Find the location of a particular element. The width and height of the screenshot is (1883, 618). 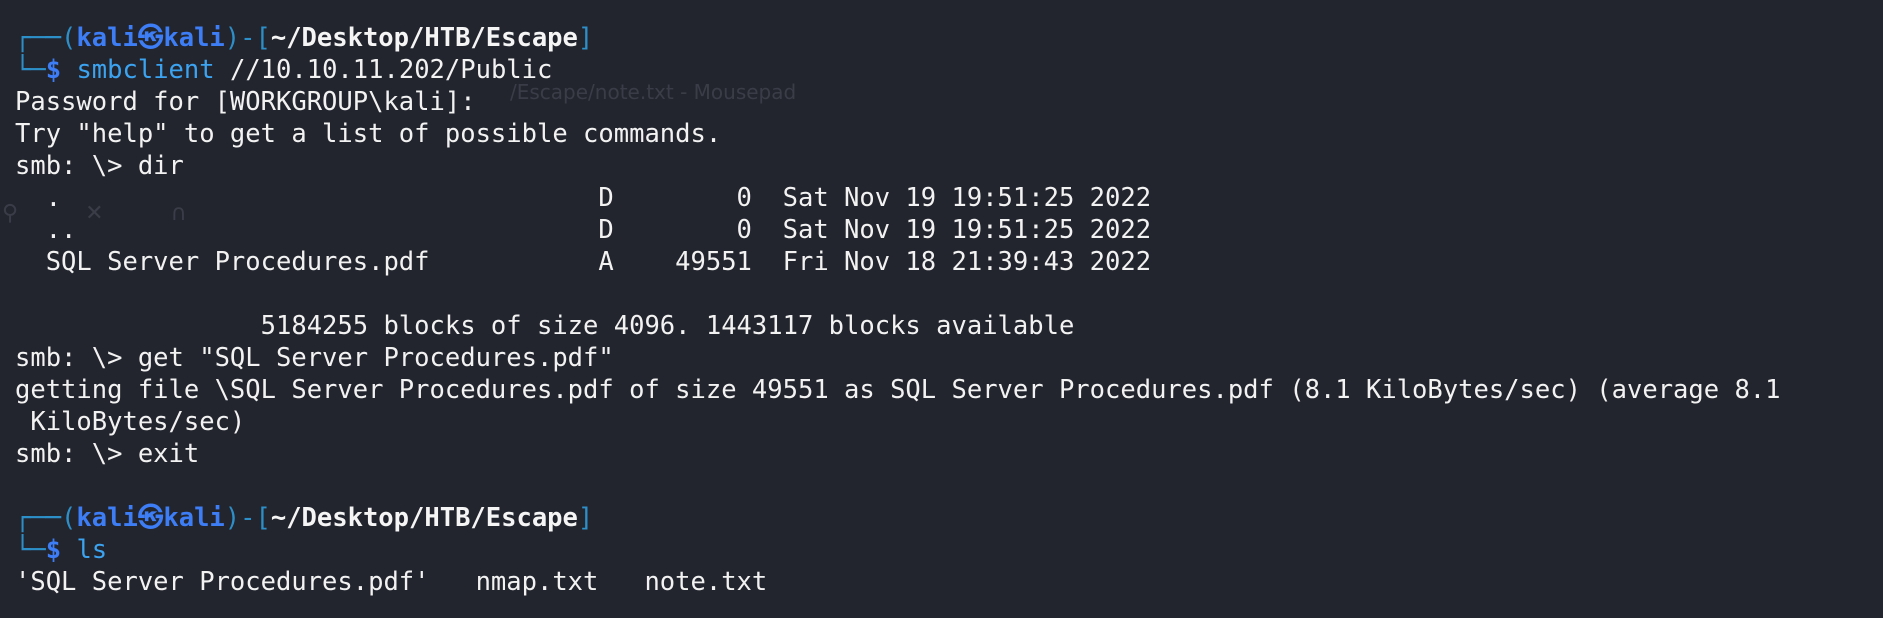

command-name: ls is located at coordinates (92, 550).